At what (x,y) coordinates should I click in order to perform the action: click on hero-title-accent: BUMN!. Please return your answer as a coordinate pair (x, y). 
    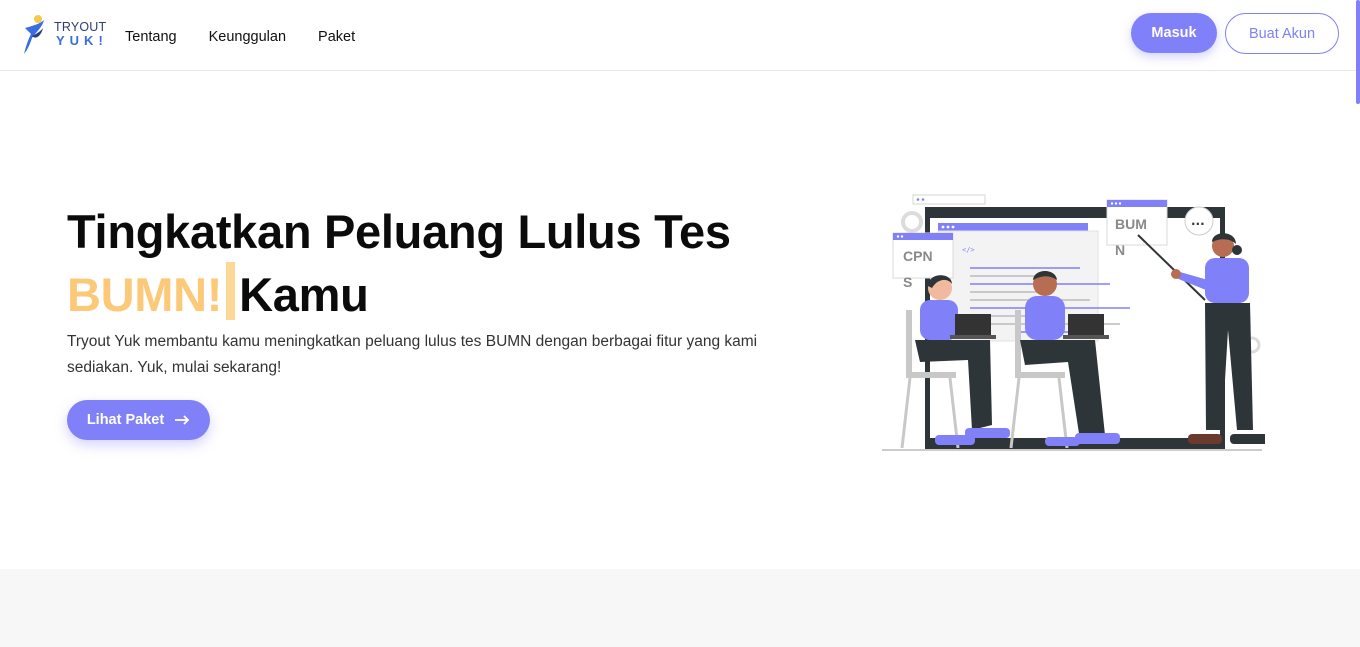
    Looking at the image, I should click on (145, 294).